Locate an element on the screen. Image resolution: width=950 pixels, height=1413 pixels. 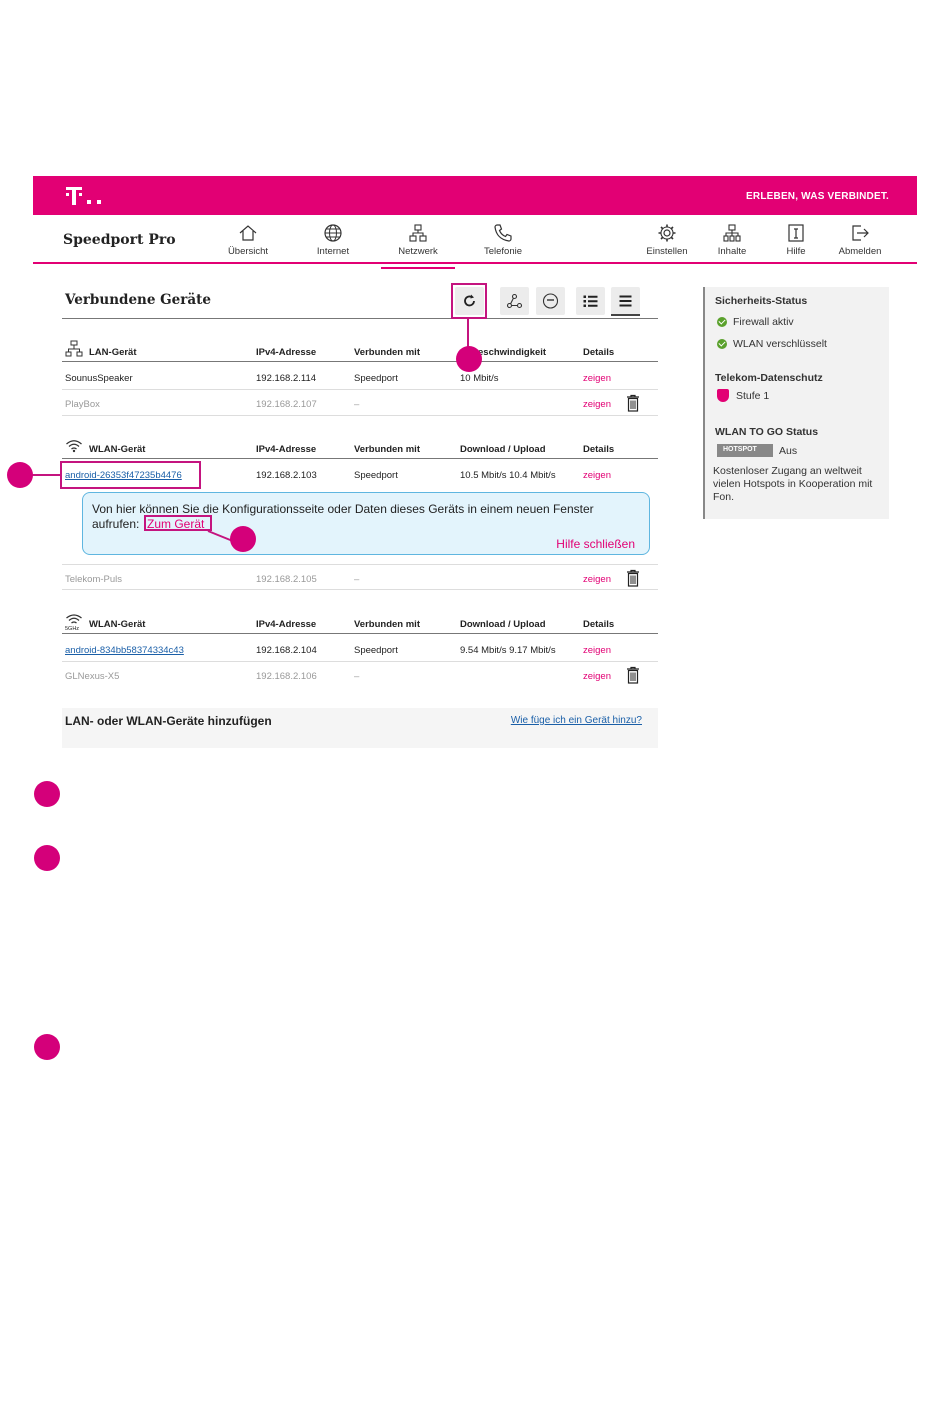
lan-icon is located at coordinates (74, 348).